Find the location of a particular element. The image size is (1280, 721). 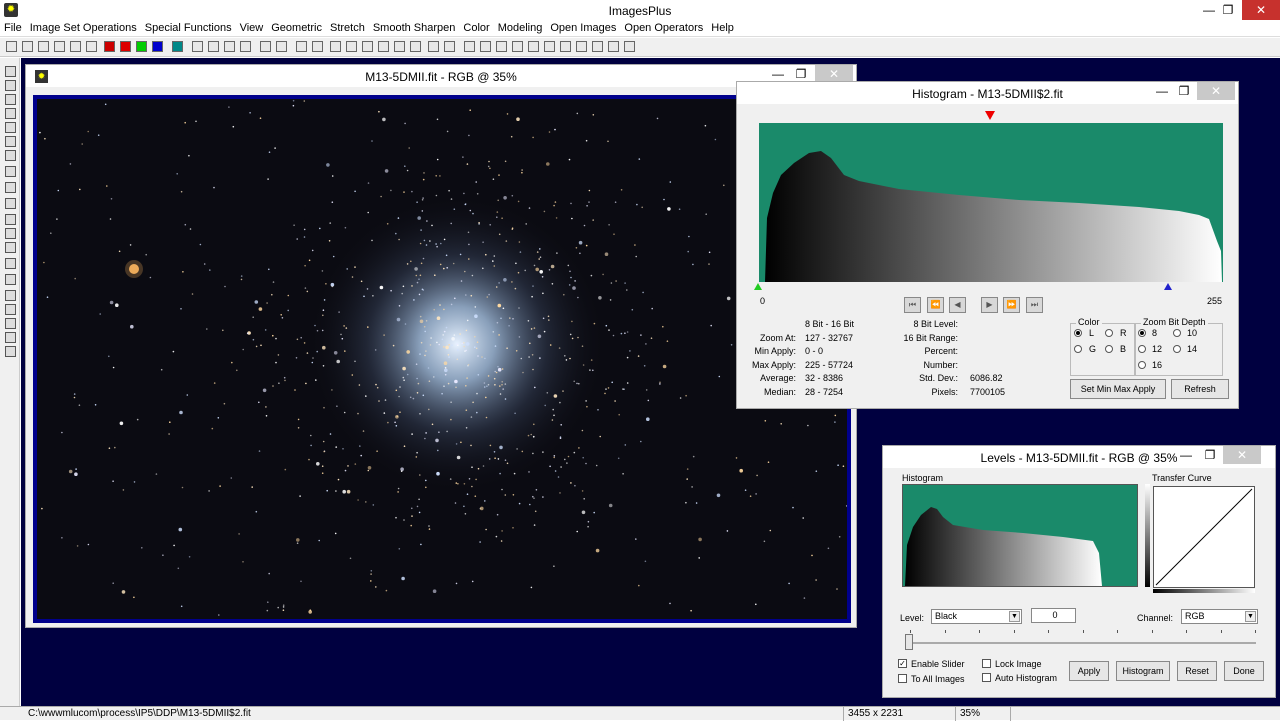

auto-histogram-checkbox is located at coordinates (986, 677).